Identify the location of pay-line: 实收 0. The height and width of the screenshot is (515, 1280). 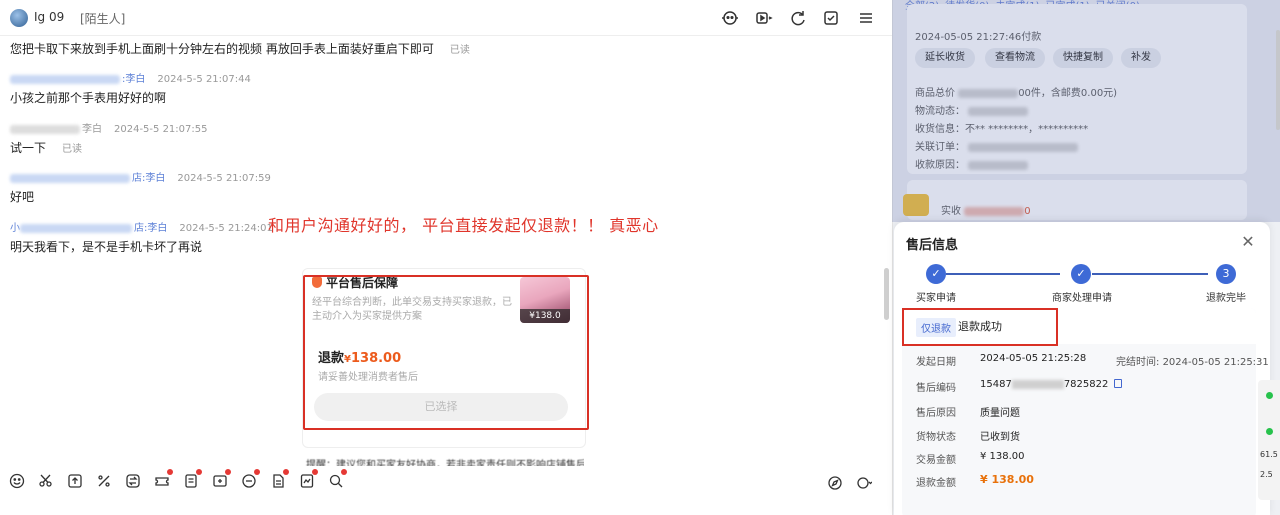
(986, 209).